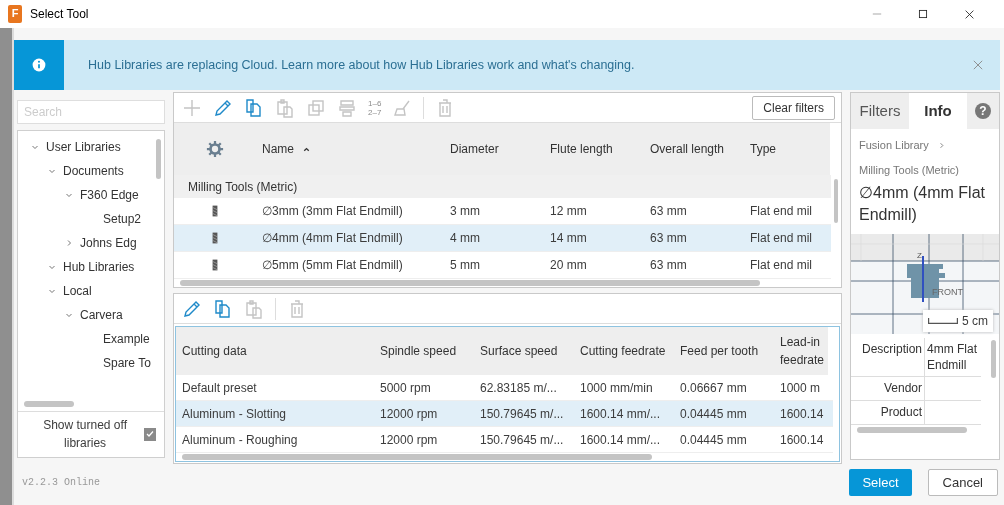 The width and height of the screenshot is (1004, 505). Describe the element at coordinates (109, 195) in the screenshot. I see `tree-item: F360 Edge` at that location.